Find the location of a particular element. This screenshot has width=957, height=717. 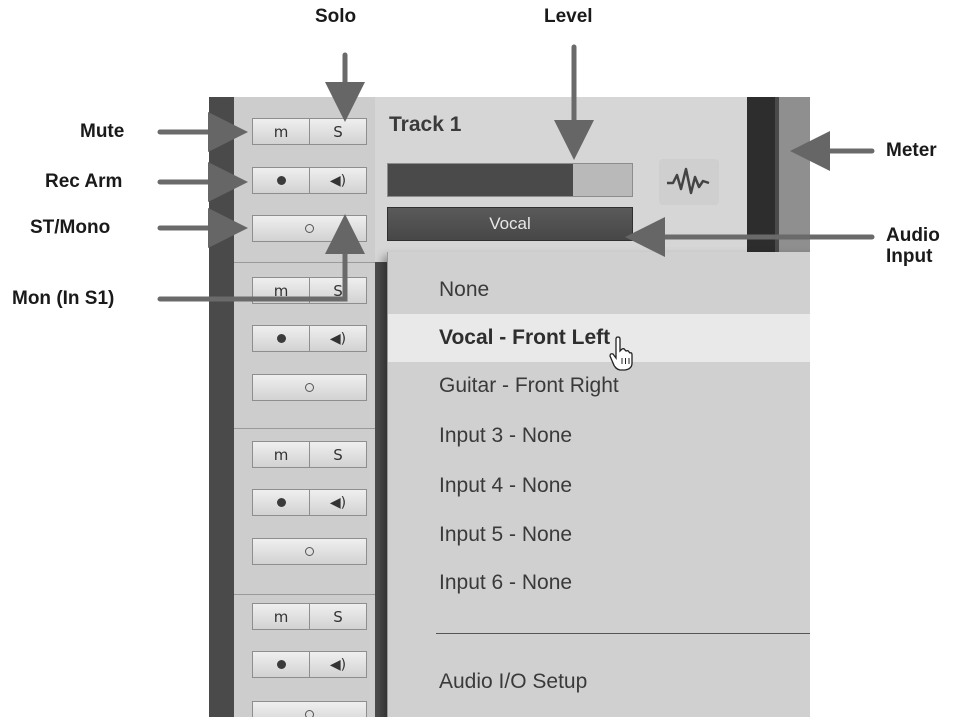

mute-callout: Mute is located at coordinates (102, 131).